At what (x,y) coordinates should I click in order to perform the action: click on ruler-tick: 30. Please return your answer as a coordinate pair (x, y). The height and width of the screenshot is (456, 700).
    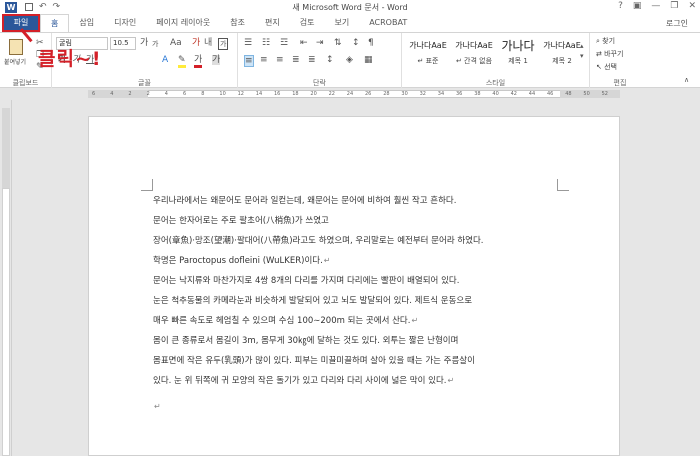
    Looking at the image, I should click on (404, 94).